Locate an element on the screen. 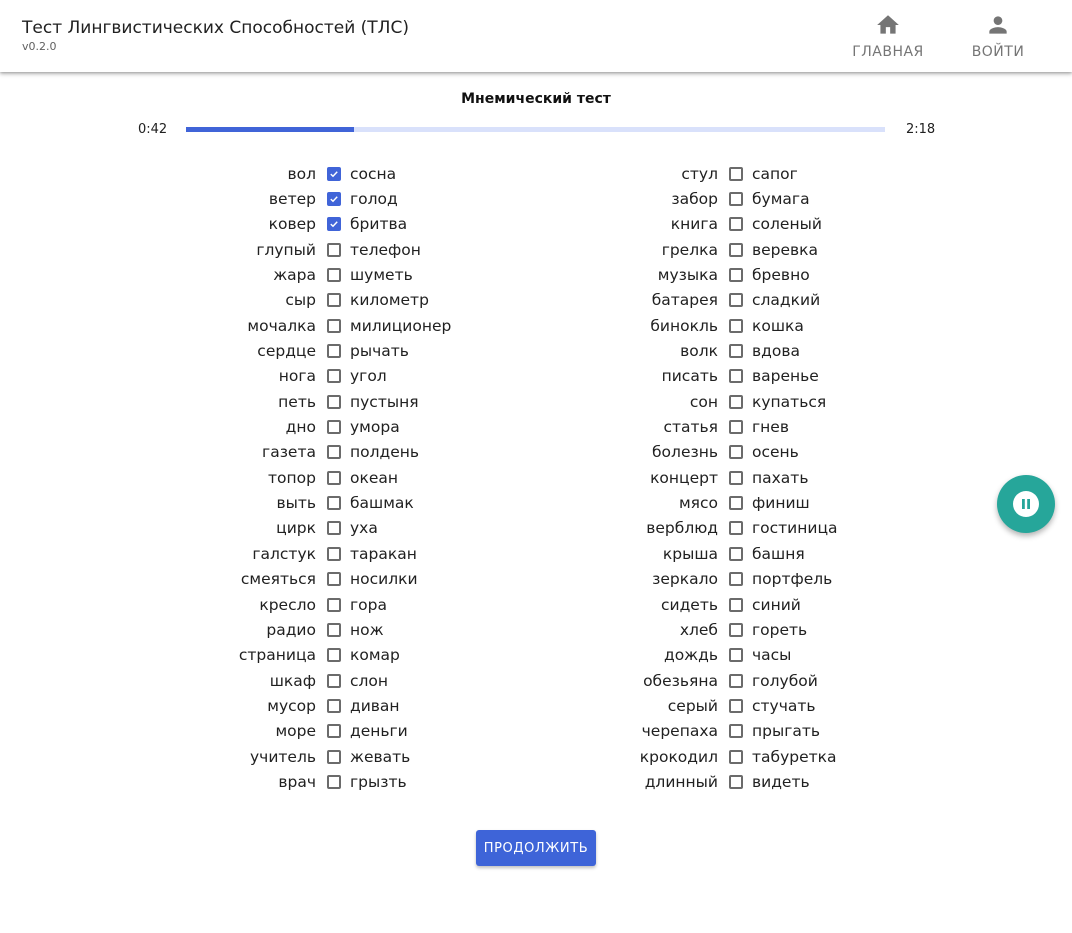 This screenshot has height=933, width=1072. stimulus-word: глупый is located at coordinates (286, 249).